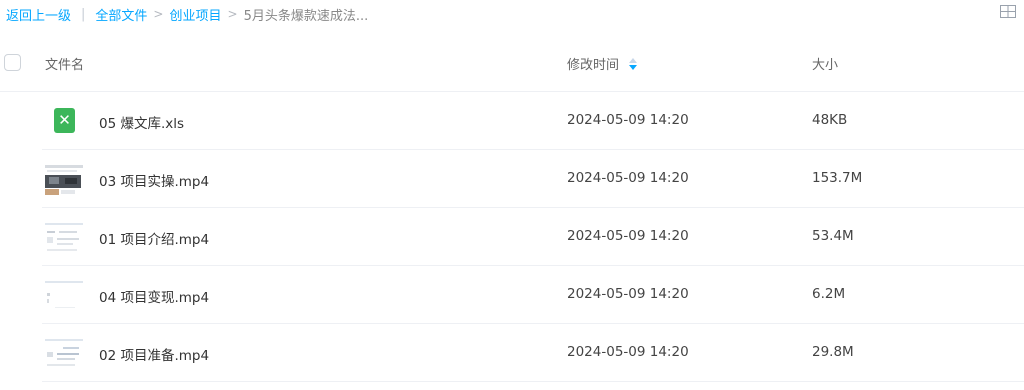 Image resolution: width=1024 pixels, height=390 pixels. Describe the element at coordinates (154, 296) in the screenshot. I see `file-name: 04 项目变现.mp4` at that location.